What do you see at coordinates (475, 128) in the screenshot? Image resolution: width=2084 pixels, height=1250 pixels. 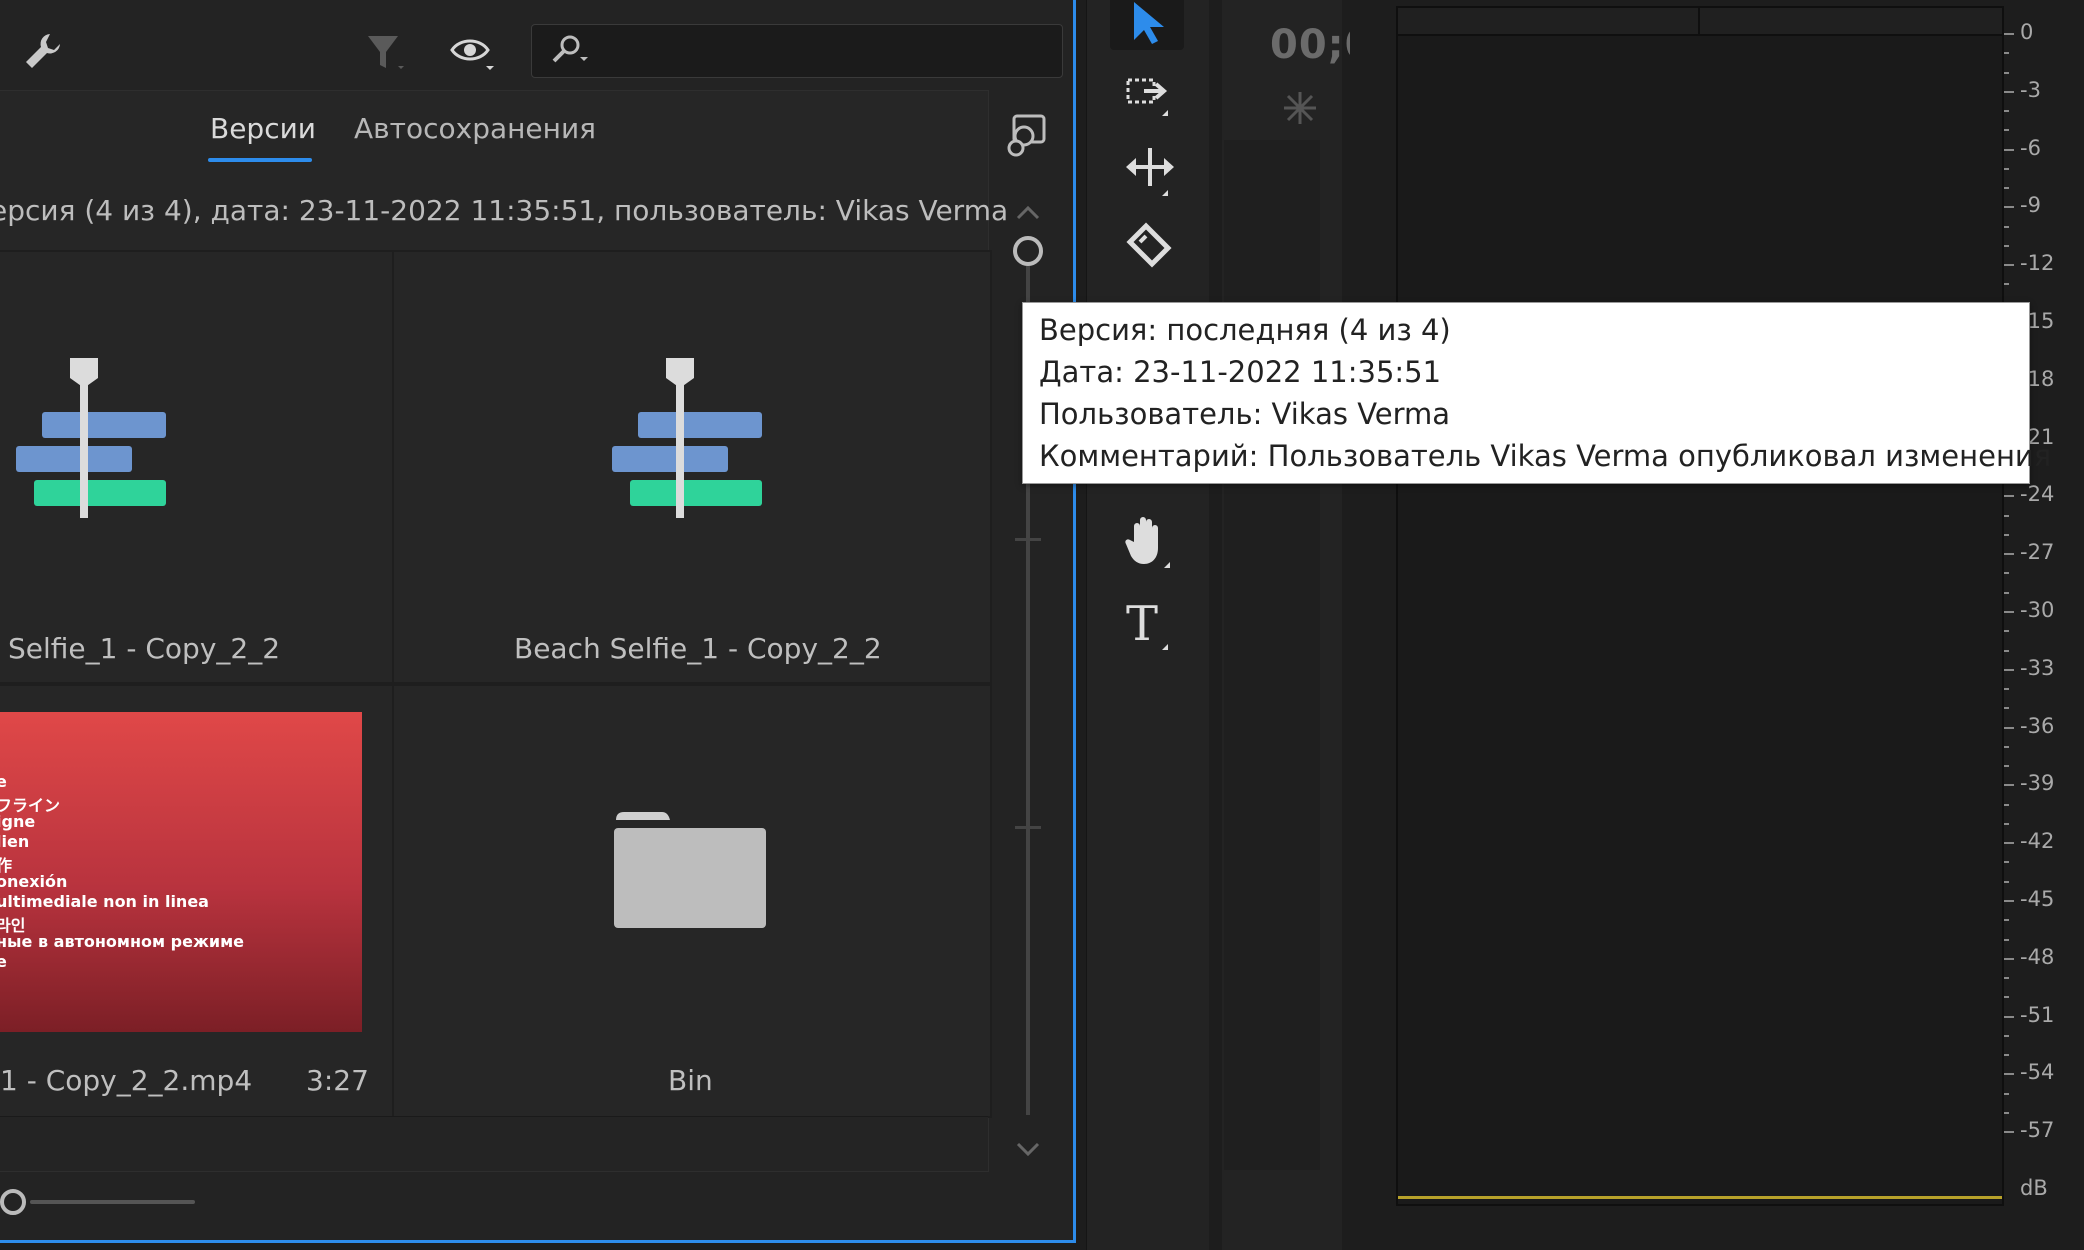 I see `tab-autosaves: Автосохранения` at bounding box center [475, 128].